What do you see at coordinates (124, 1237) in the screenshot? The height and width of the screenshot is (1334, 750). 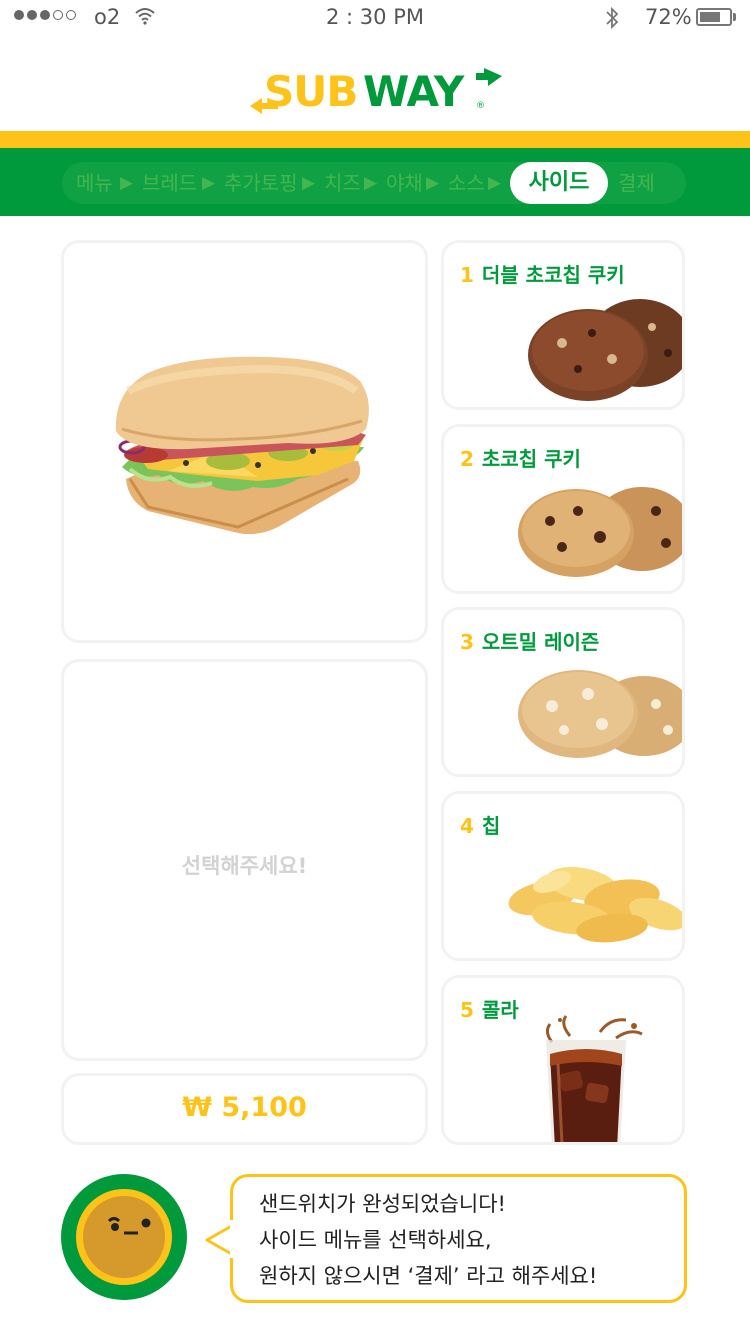 I see `mascot-icon` at bounding box center [124, 1237].